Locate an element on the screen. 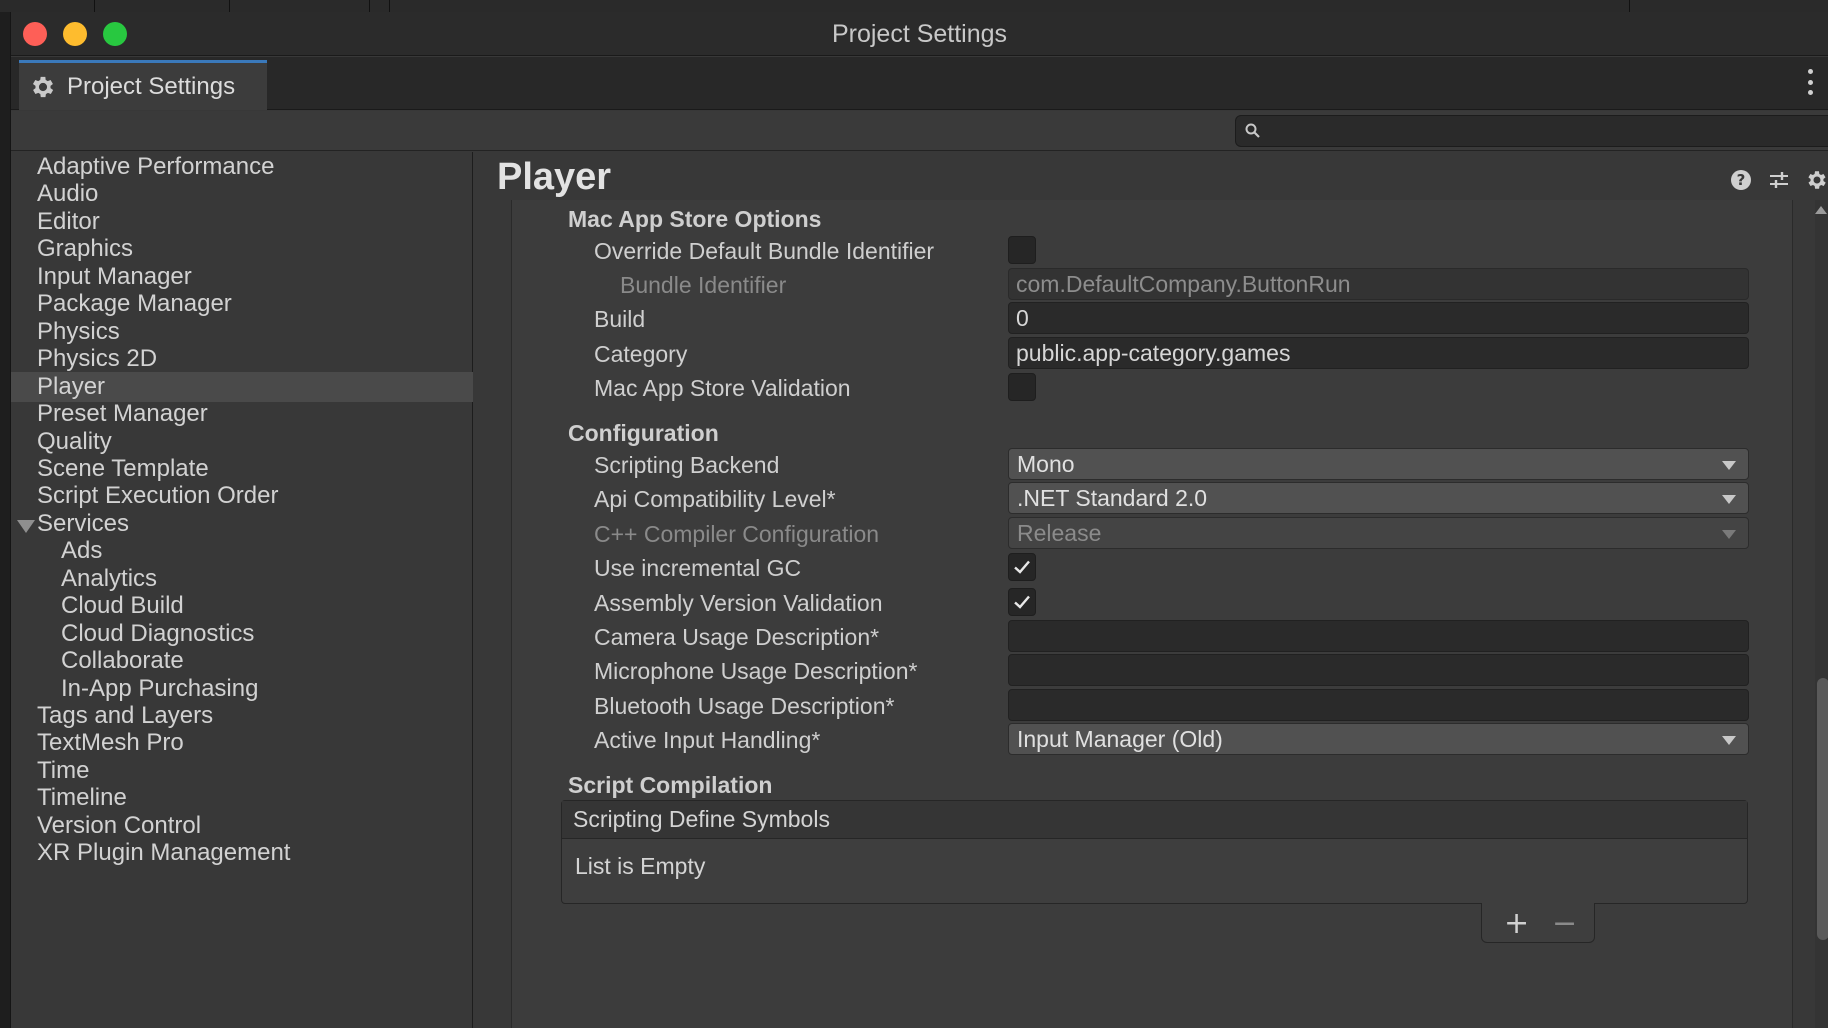 This screenshot has width=1828, height=1028. sidebar-item-services: Services is located at coordinates (242, 524).